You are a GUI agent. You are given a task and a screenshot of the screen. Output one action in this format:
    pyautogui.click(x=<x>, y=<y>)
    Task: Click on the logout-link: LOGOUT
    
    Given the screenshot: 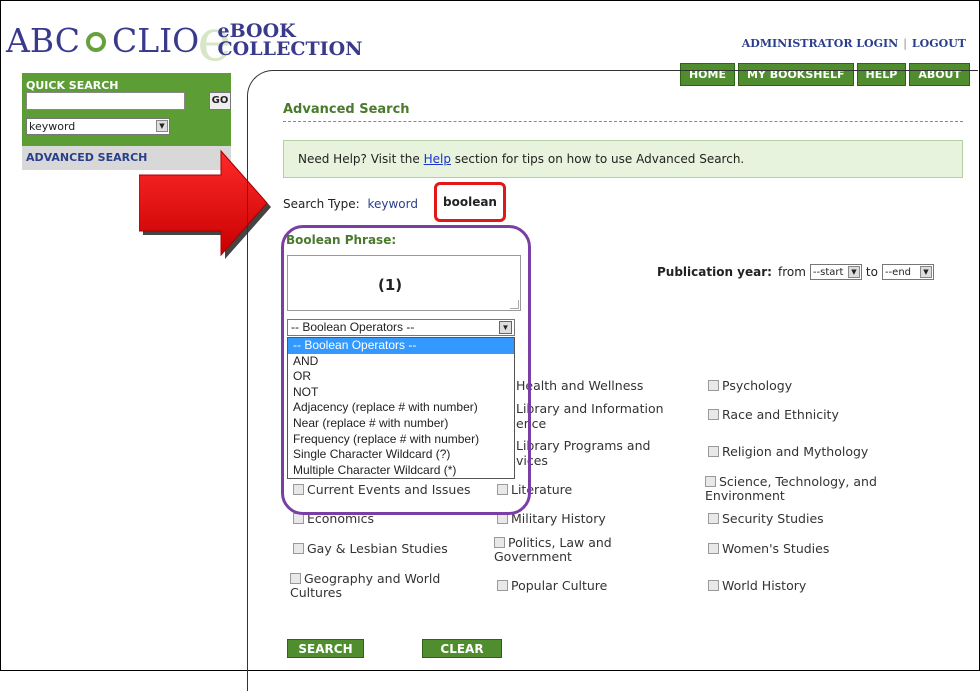 What is the action you would take?
    pyautogui.click(x=939, y=43)
    